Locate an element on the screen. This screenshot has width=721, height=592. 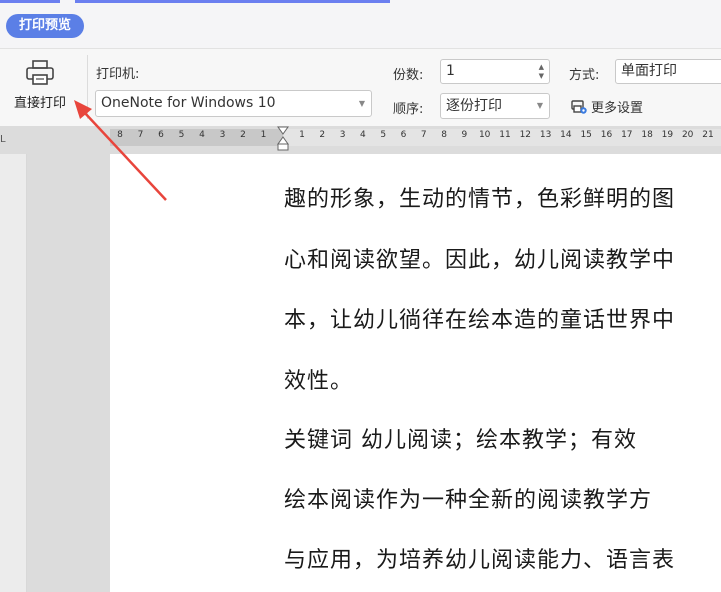
order-label: 顺序: is located at coordinates (408, 109).